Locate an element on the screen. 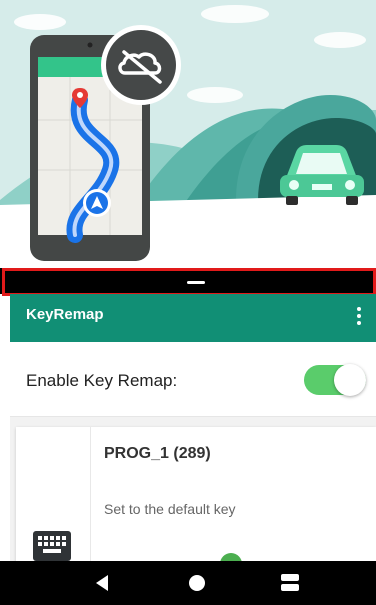  recents-square-icon is located at coordinates (290, 583).